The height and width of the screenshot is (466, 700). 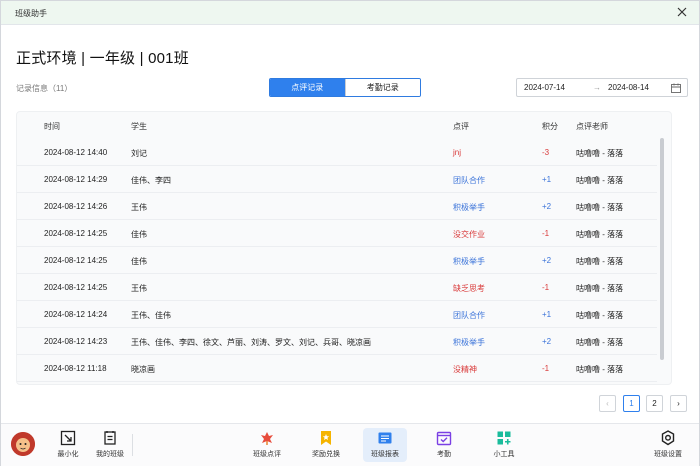 I want to click on report-icon, so click(x=385, y=438).